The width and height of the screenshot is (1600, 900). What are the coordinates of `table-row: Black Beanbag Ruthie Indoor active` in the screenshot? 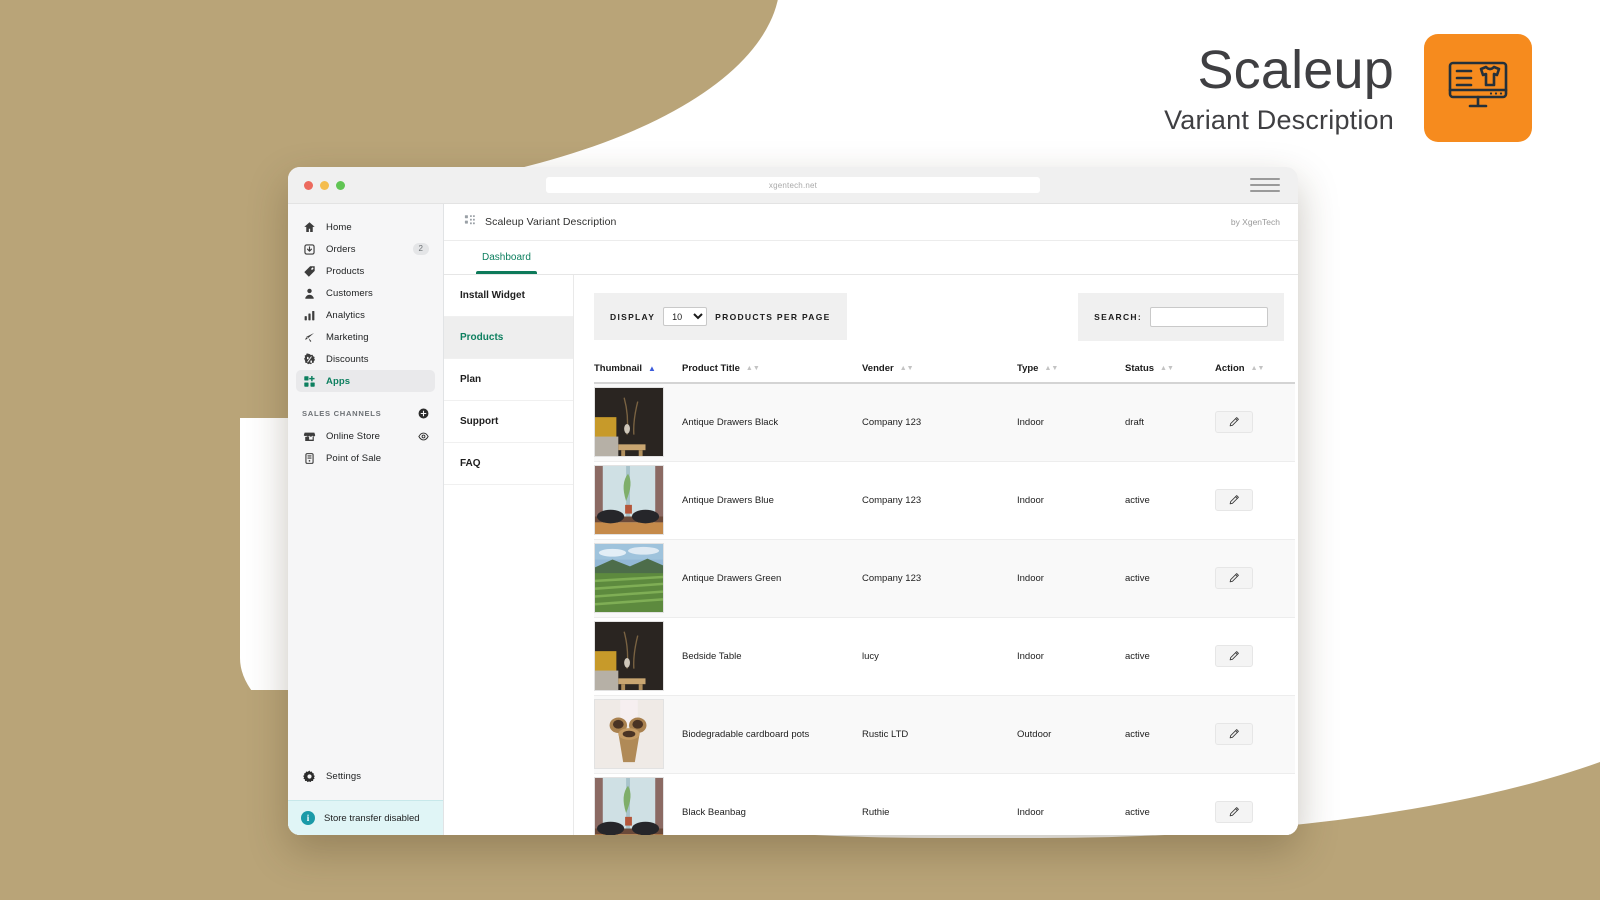 It's located at (944, 804).